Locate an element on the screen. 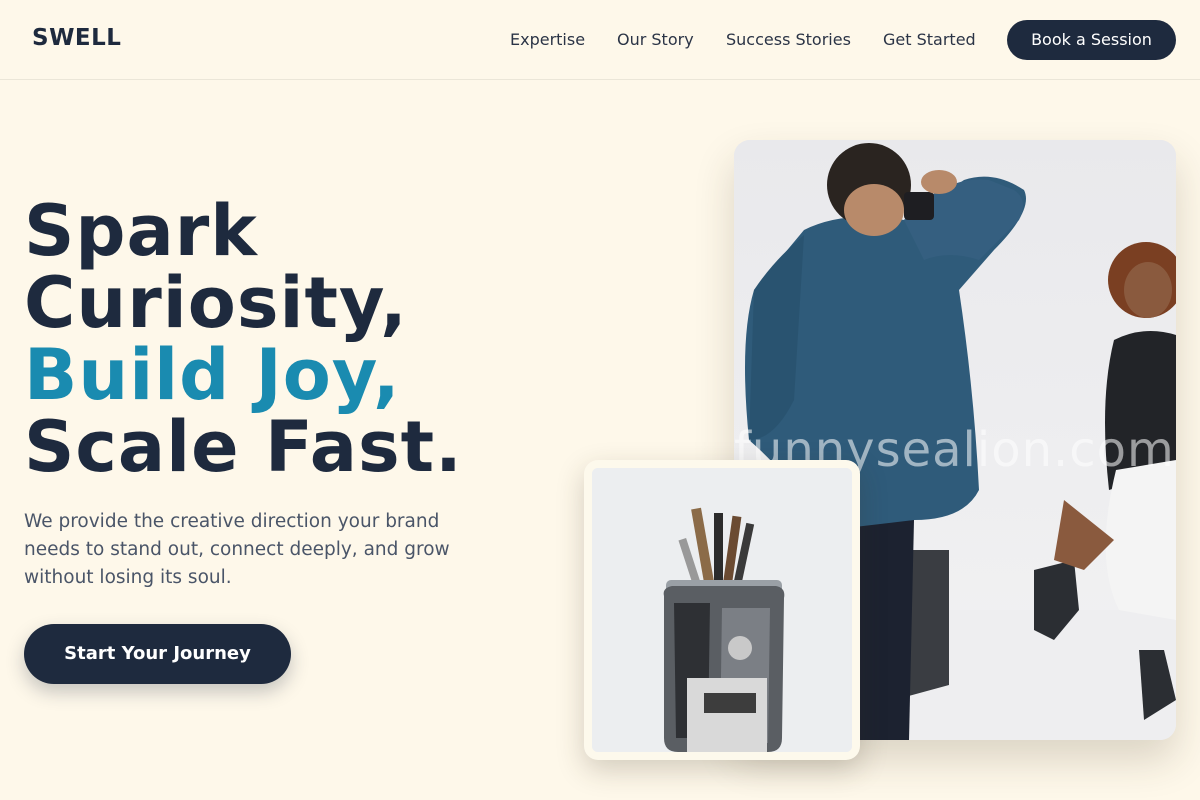 Image resolution: width=1200 pixels, height=800 pixels. start-journey-button: Start Your Journey is located at coordinates (157, 654).